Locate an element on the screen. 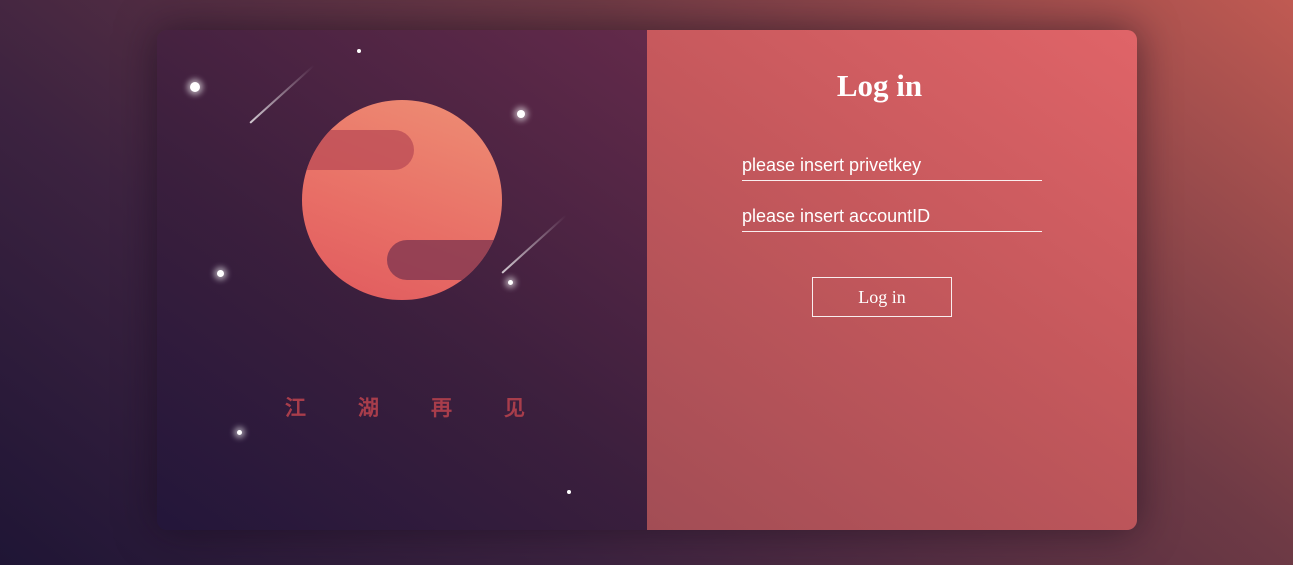 Image resolution: width=1293 pixels, height=565 pixels. slogan-char: 湖 is located at coordinates (368, 407).